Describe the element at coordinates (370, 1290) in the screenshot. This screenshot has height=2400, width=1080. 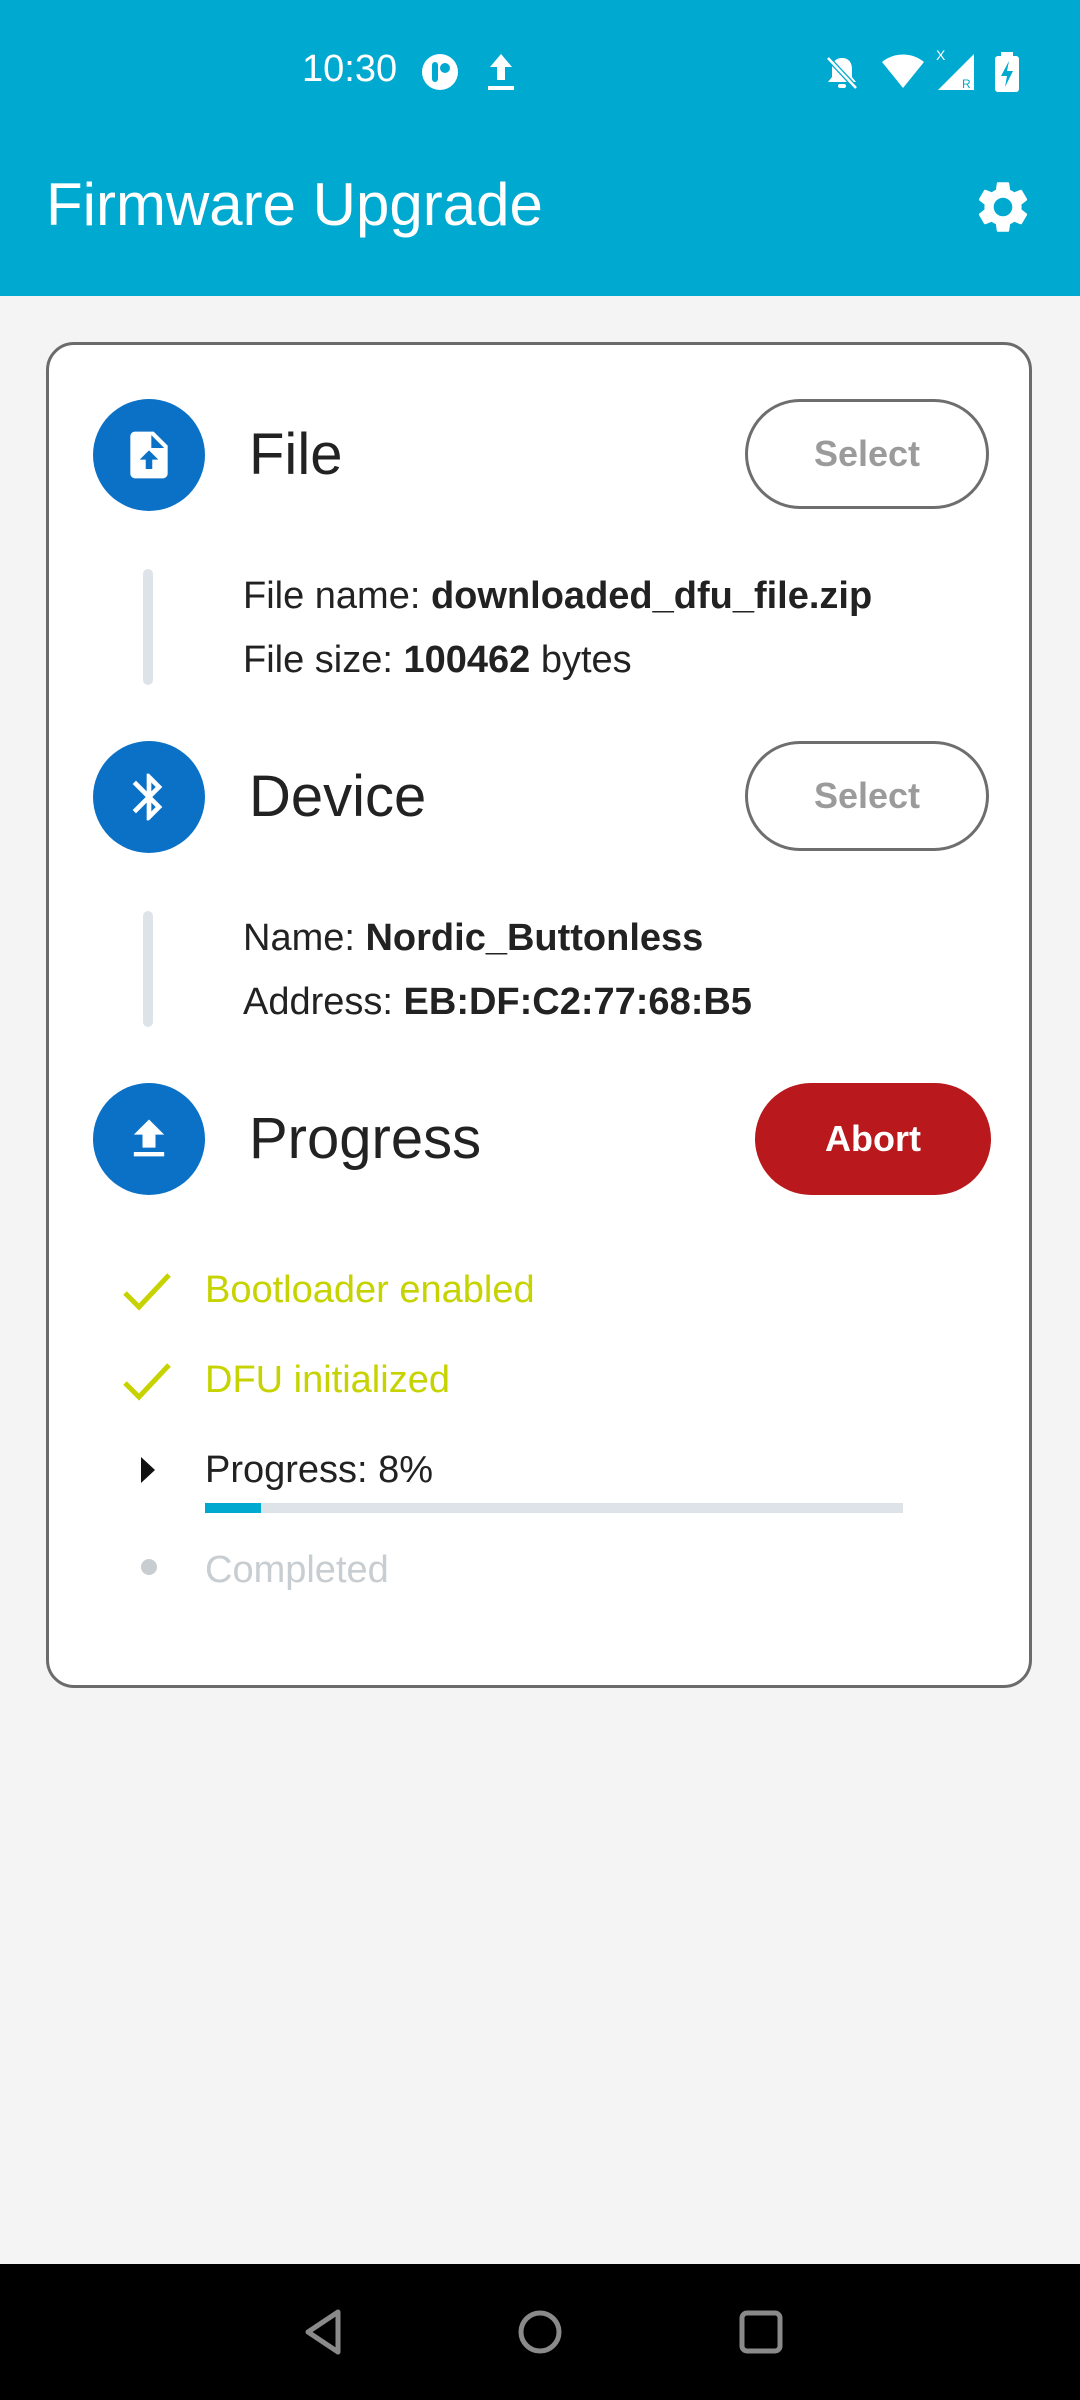
I see `bootloader-enabled-status: Bootloader enabled` at that location.